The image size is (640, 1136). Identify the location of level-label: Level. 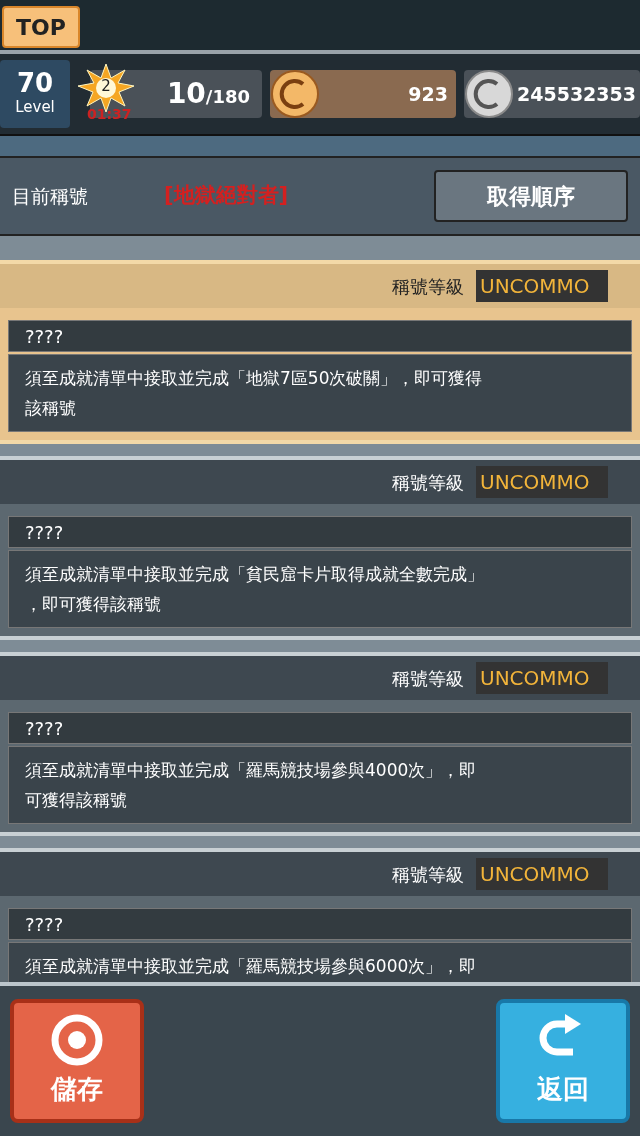
(35, 107).